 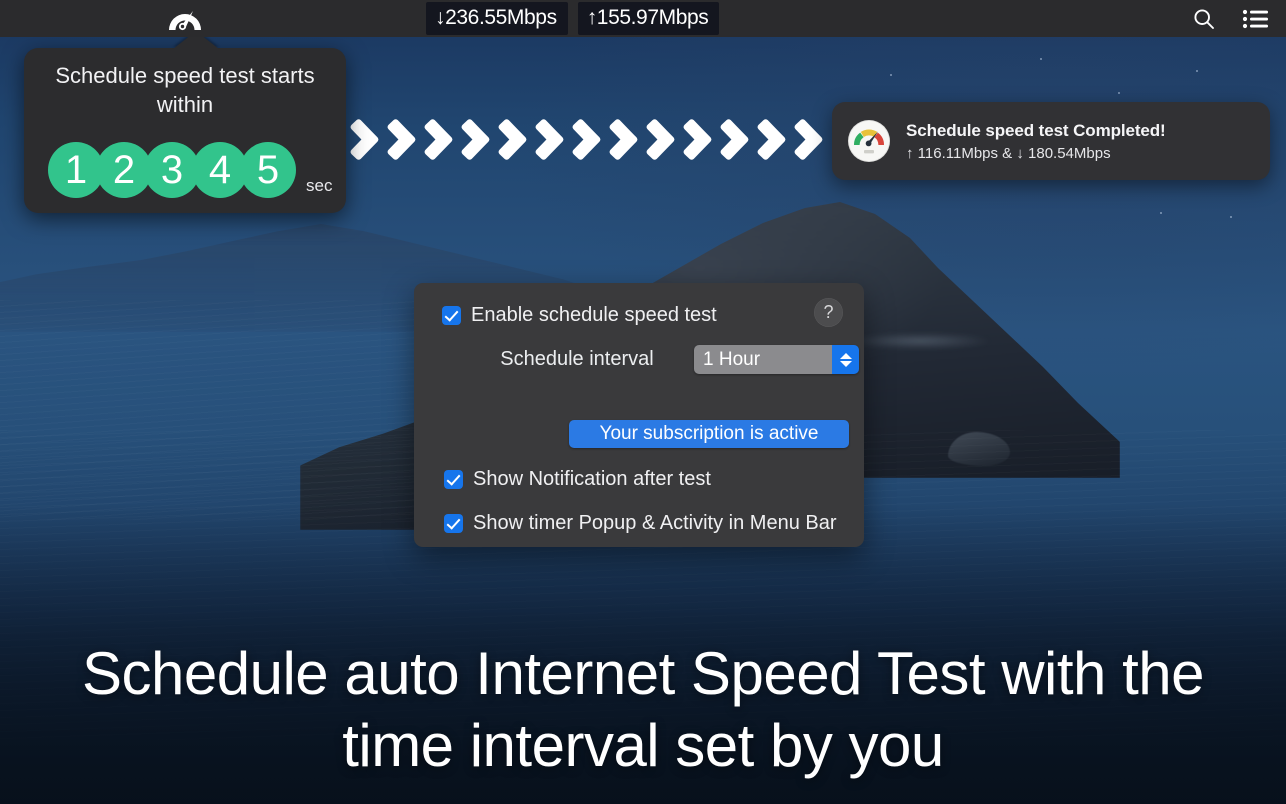 What do you see at coordinates (845, 355) in the screenshot?
I see `chevron-up-icon` at bounding box center [845, 355].